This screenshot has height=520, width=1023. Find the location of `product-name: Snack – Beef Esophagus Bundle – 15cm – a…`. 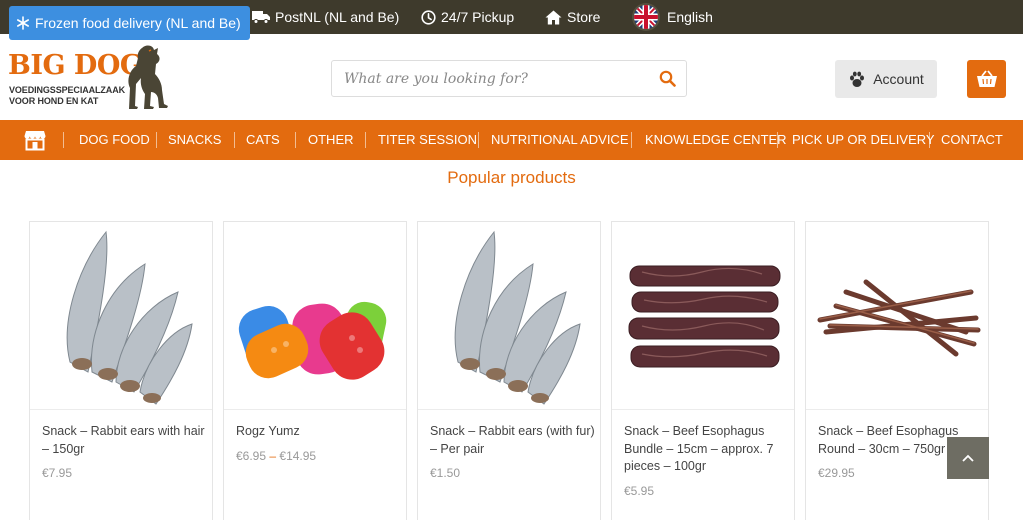

product-name: Snack – Beef Esophagus Bundle – 15cm – a… is located at coordinates (707, 449).